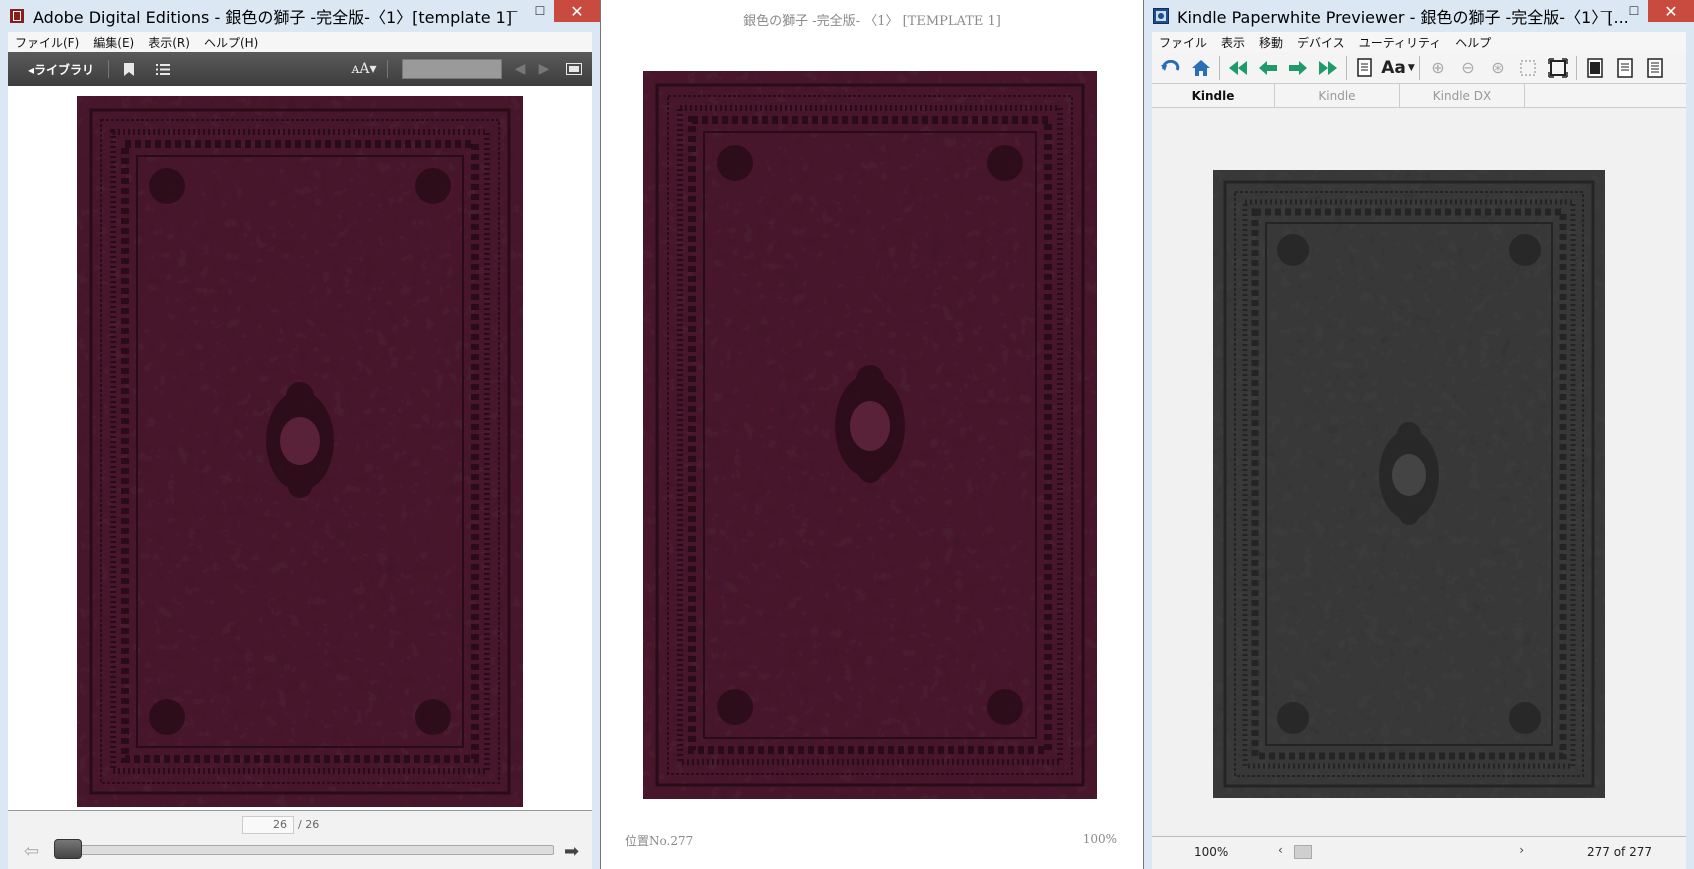 This screenshot has height=869, width=1694. What do you see at coordinates (17, 16) in the screenshot?
I see `ade-app-icon` at bounding box center [17, 16].